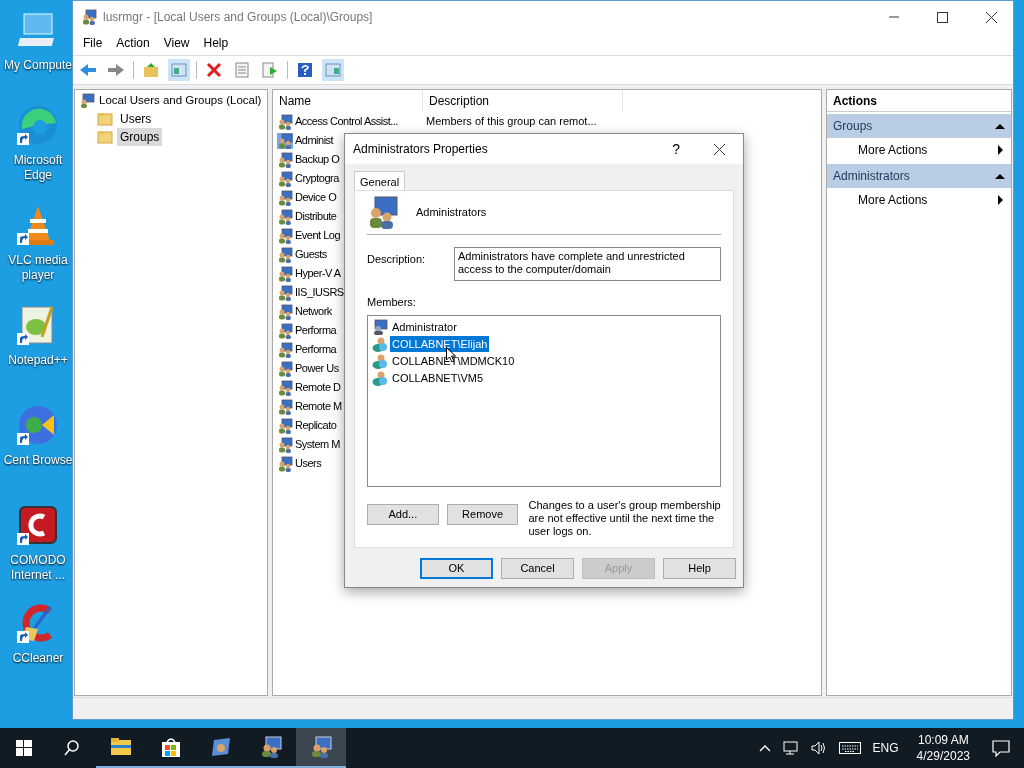  I want to click on panel-icon, so click(179, 70).